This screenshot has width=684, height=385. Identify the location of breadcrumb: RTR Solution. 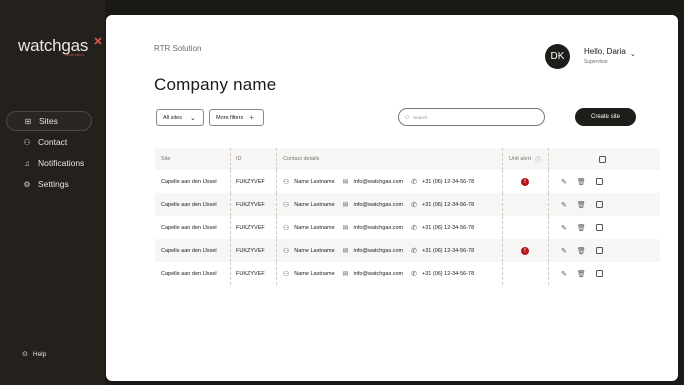
(178, 48).